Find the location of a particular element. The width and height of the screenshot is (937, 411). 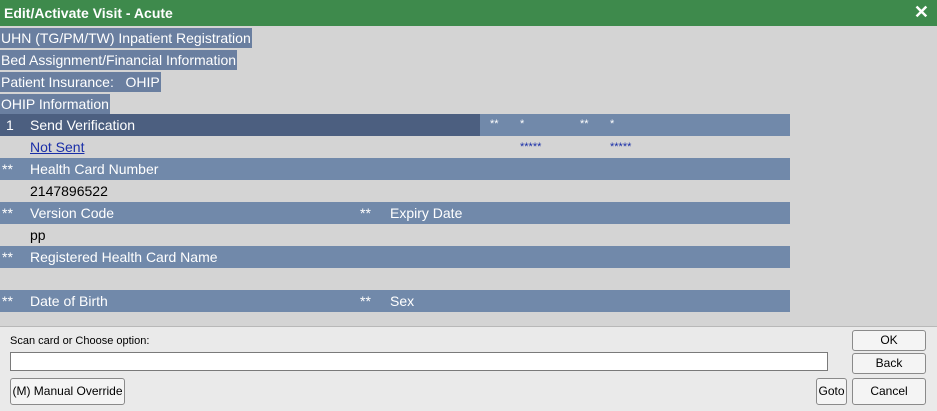

breadcrumb-registration: UHN (TG/PM/TW) Inpatient Registration is located at coordinates (126, 38).